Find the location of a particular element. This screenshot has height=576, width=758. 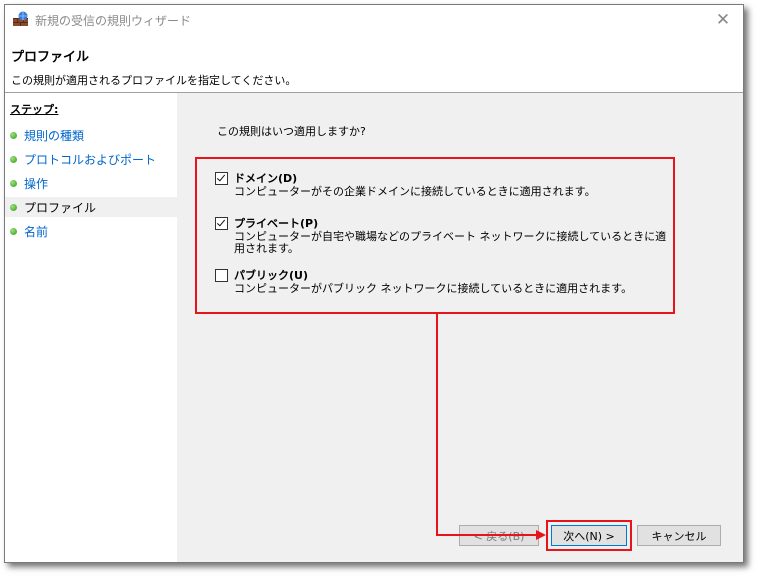

public-checkbox is located at coordinates (221, 275).